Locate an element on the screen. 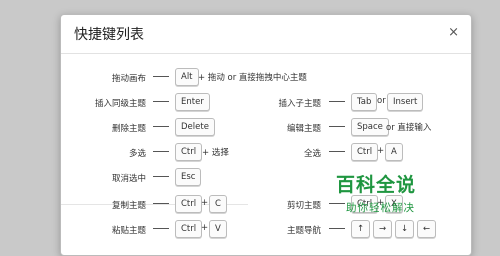 The image size is (500, 256). key-alt: Alt is located at coordinates (187, 77).